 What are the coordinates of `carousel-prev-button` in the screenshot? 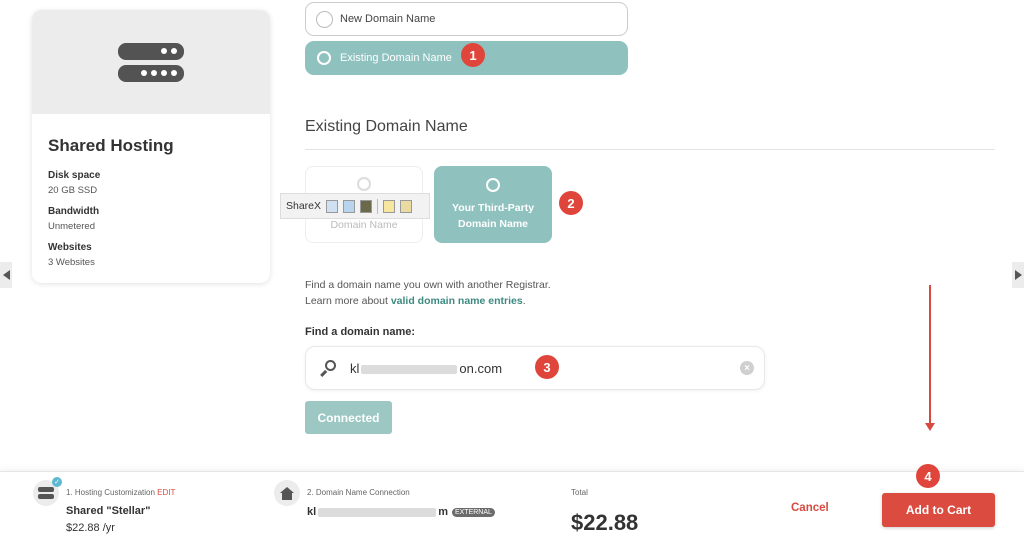 It's located at (6, 275).